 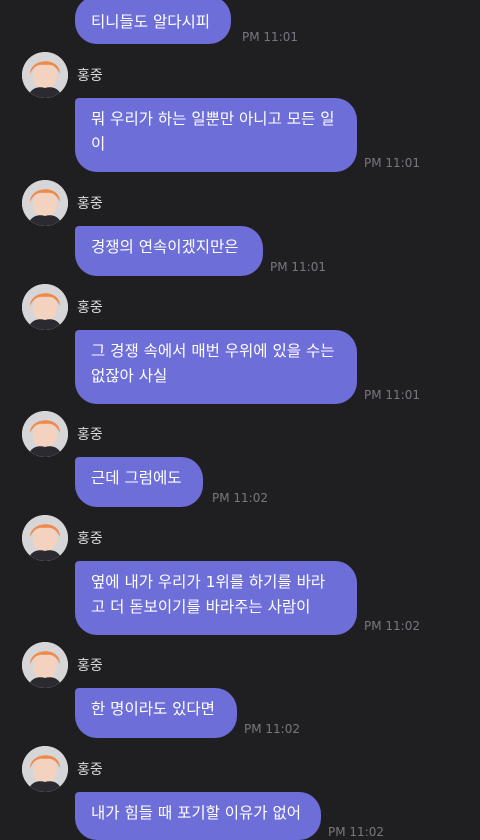 What do you see at coordinates (153, 709) in the screenshot?
I see `message-text-line: 한 명이라도 있다면` at bounding box center [153, 709].